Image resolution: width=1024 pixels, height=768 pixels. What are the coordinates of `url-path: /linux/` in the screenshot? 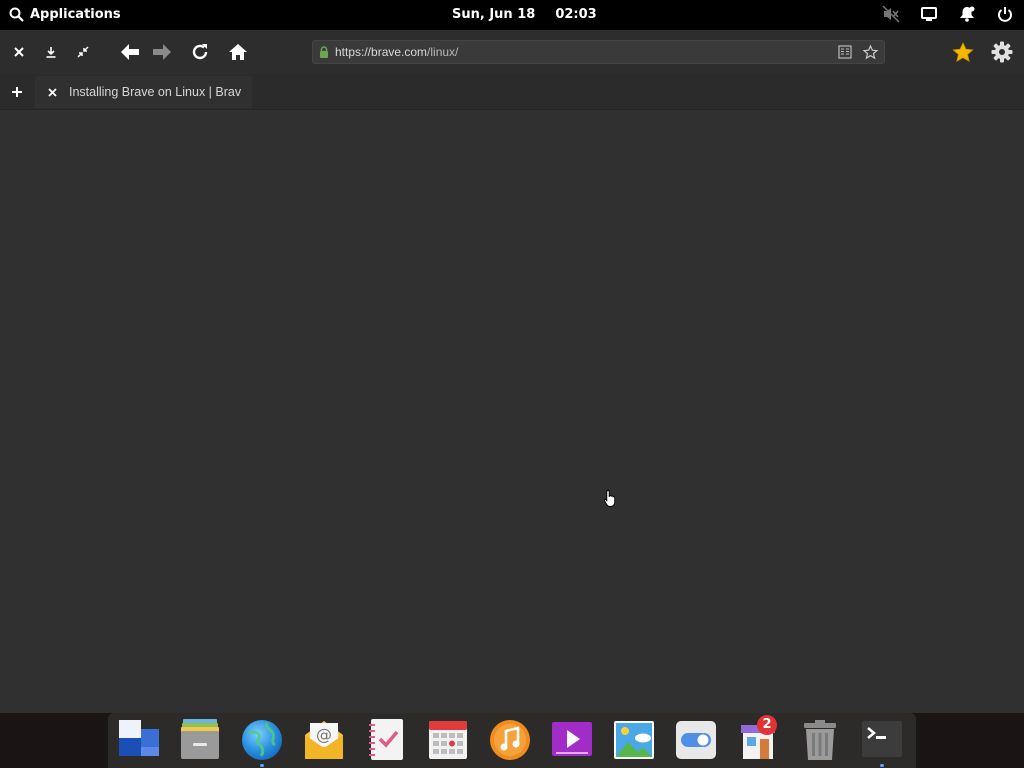 It's located at (443, 52).